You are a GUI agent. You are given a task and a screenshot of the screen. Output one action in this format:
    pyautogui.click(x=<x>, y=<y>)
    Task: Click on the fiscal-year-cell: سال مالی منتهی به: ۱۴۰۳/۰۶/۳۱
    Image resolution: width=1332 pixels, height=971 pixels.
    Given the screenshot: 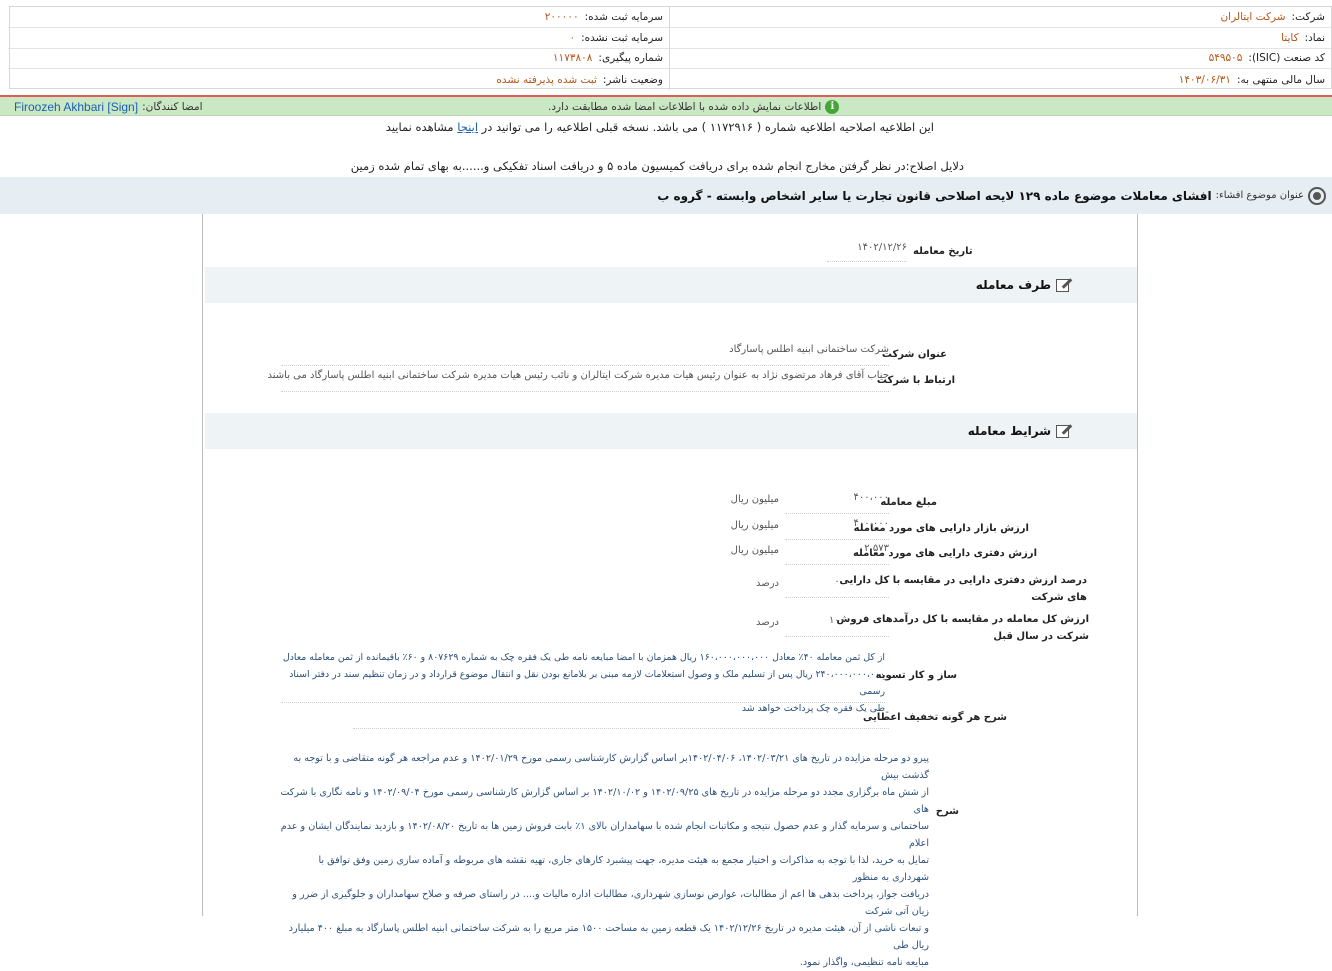 What is the action you would take?
    pyautogui.click(x=1000, y=79)
    